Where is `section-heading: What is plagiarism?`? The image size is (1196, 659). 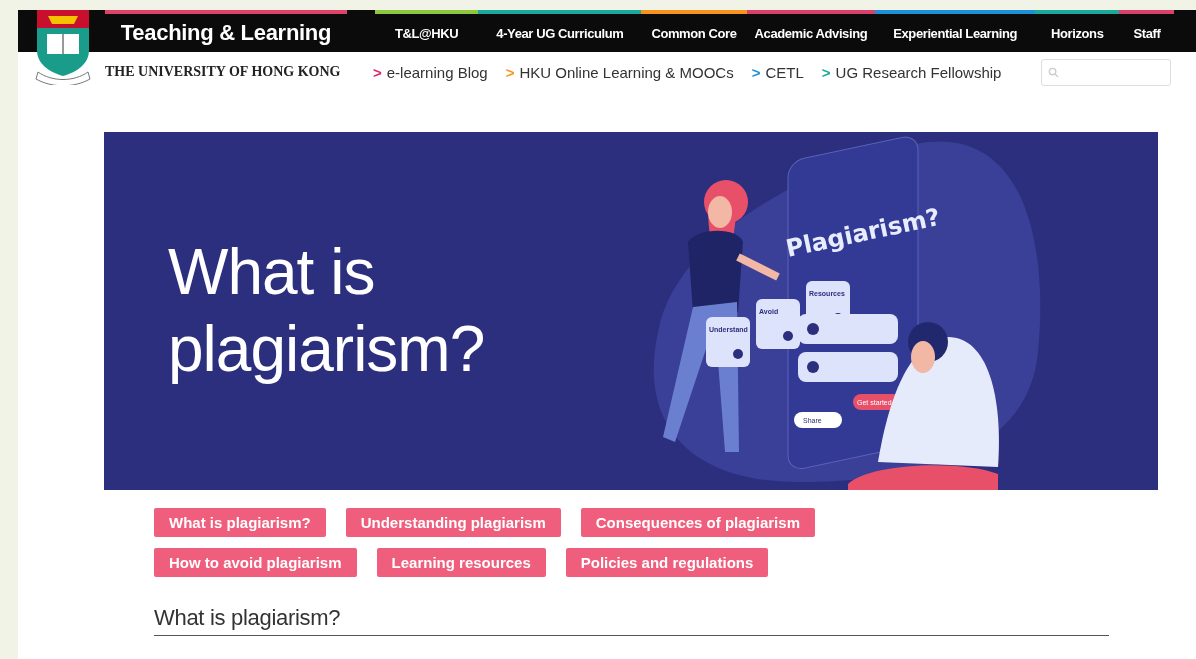
section-heading: What is plagiarism? is located at coordinates (631, 620).